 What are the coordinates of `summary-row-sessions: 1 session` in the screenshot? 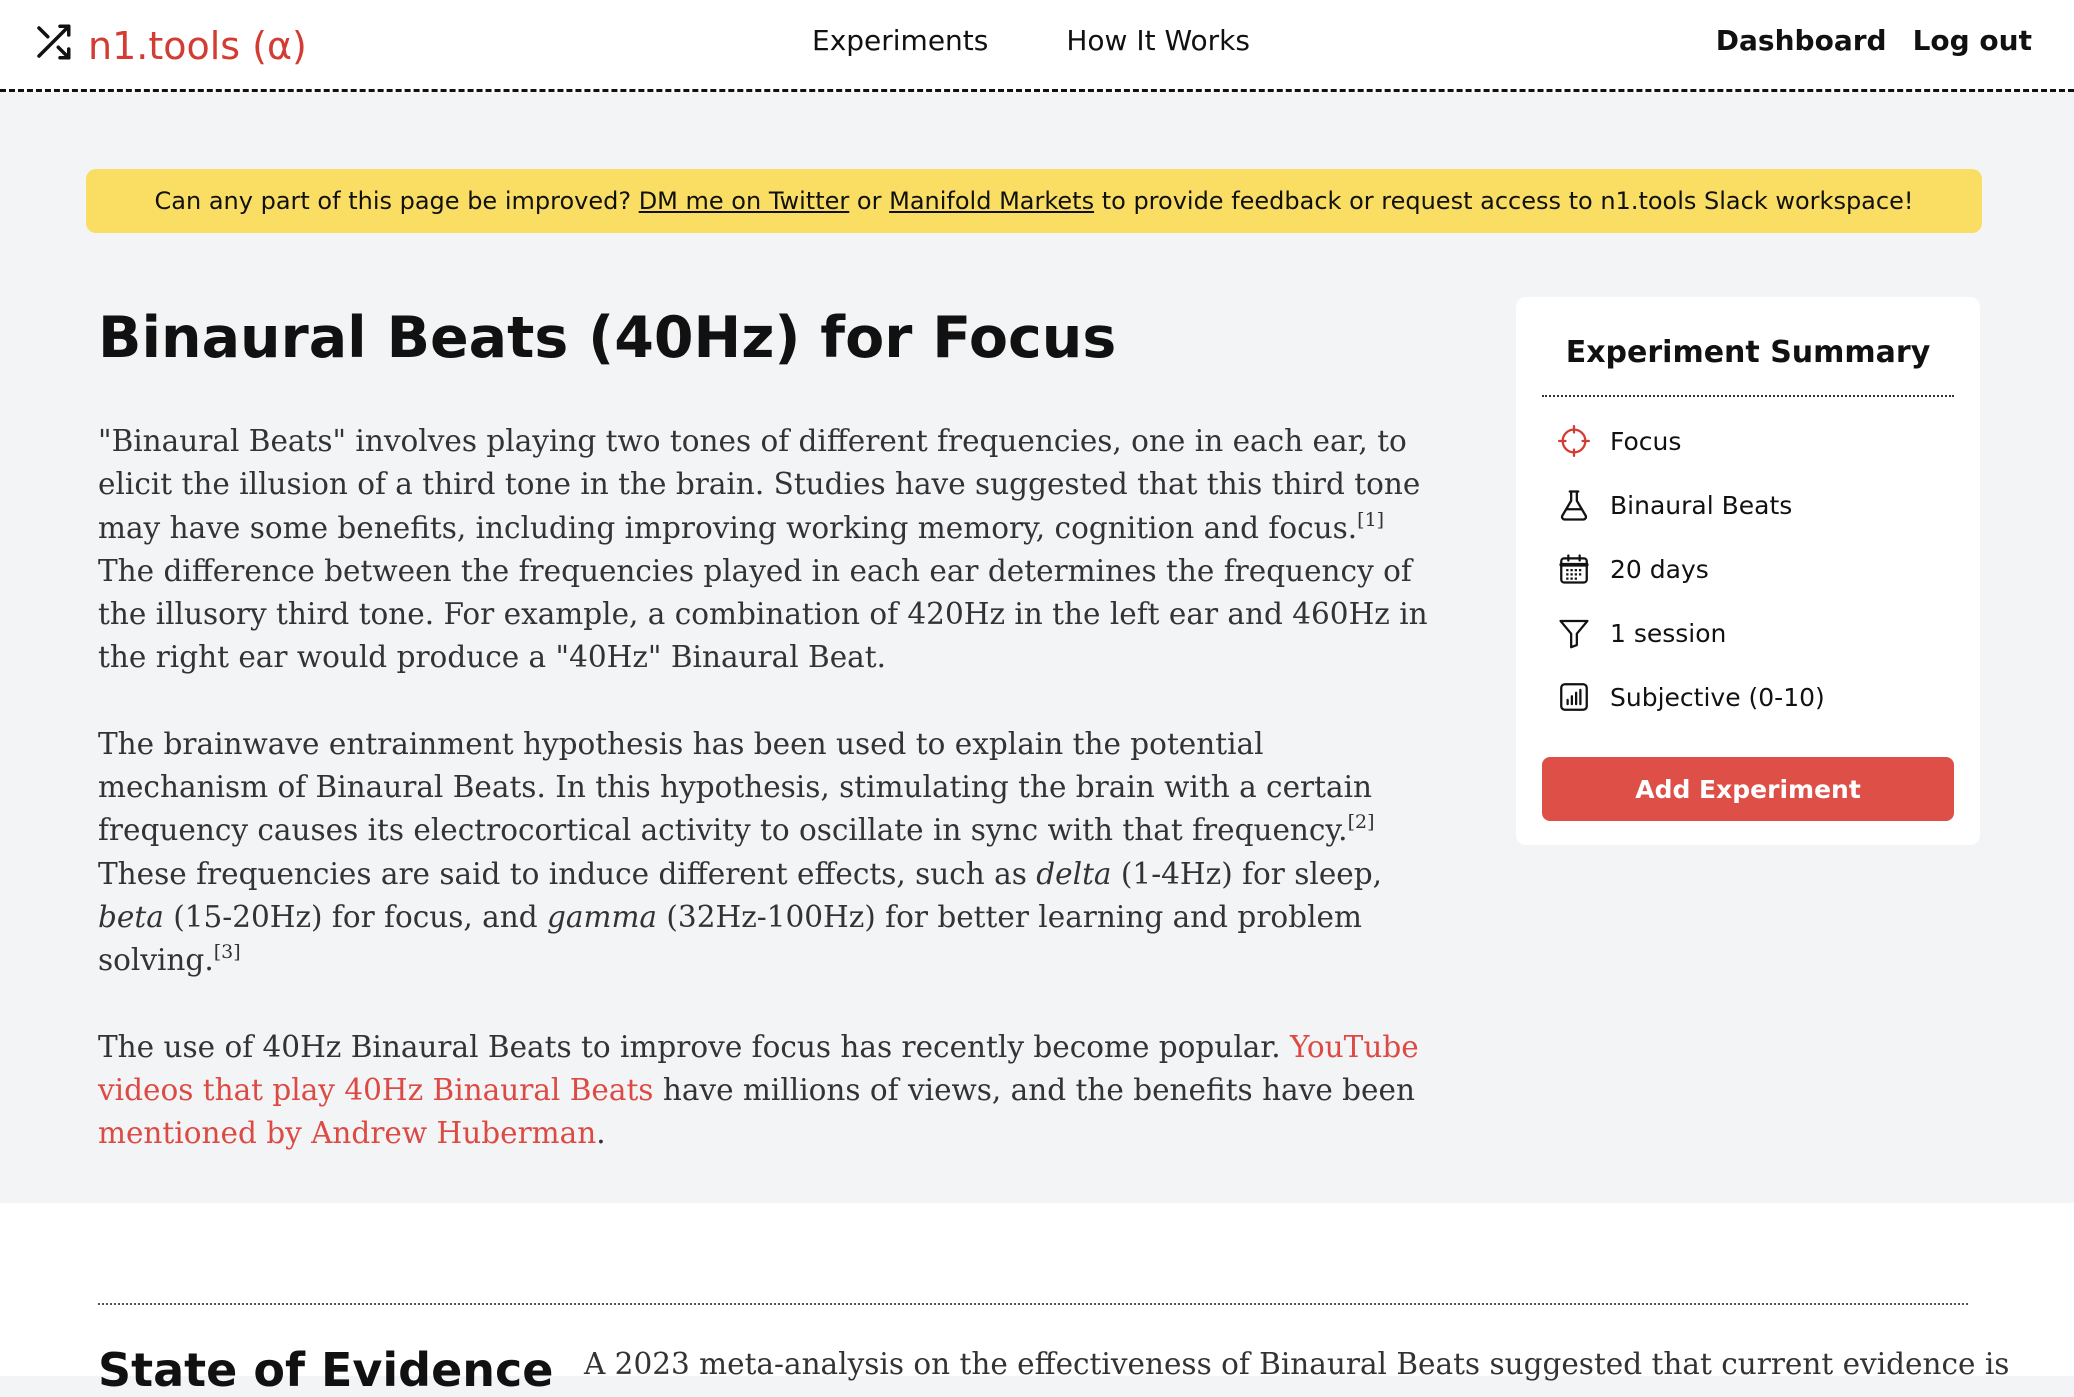 It's located at (1746, 633).